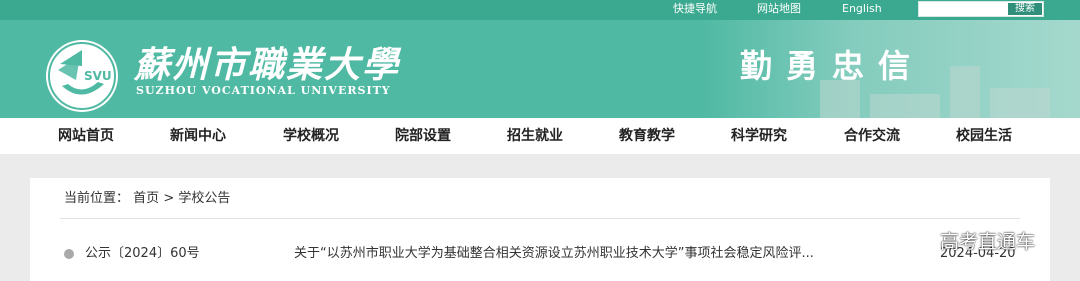  I want to click on school-logo: SVU, so click(82, 76).